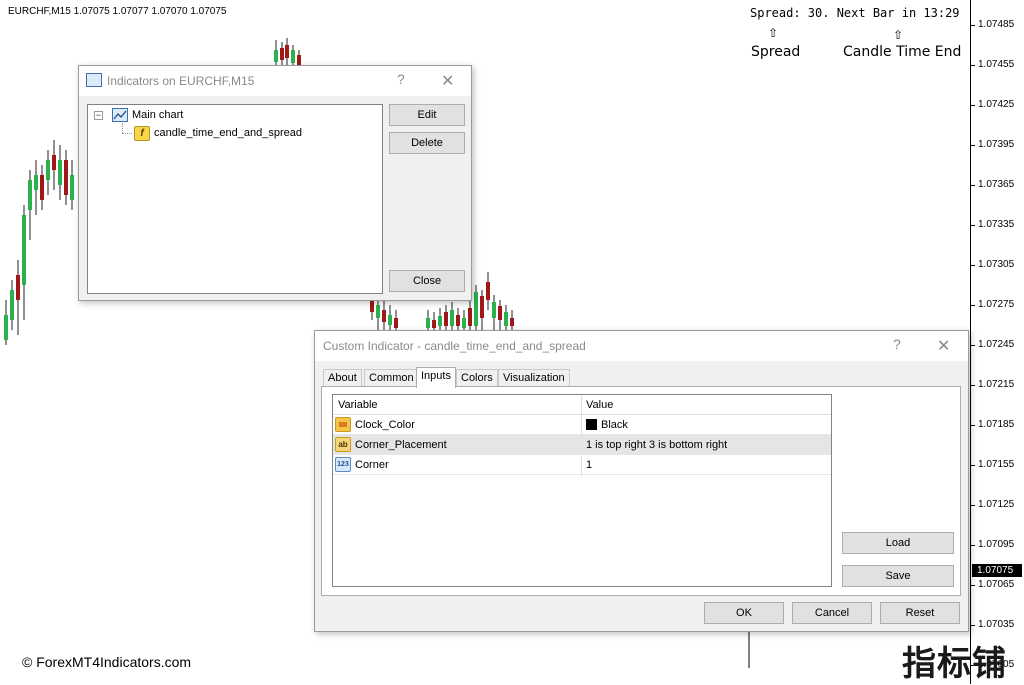 The image size is (1024, 685). What do you see at coordinates (235, 199) in the screenshot?
I see `indicator-tree: − Main chart f candle_time_end_and_spread` at bounding box center [235, 199].